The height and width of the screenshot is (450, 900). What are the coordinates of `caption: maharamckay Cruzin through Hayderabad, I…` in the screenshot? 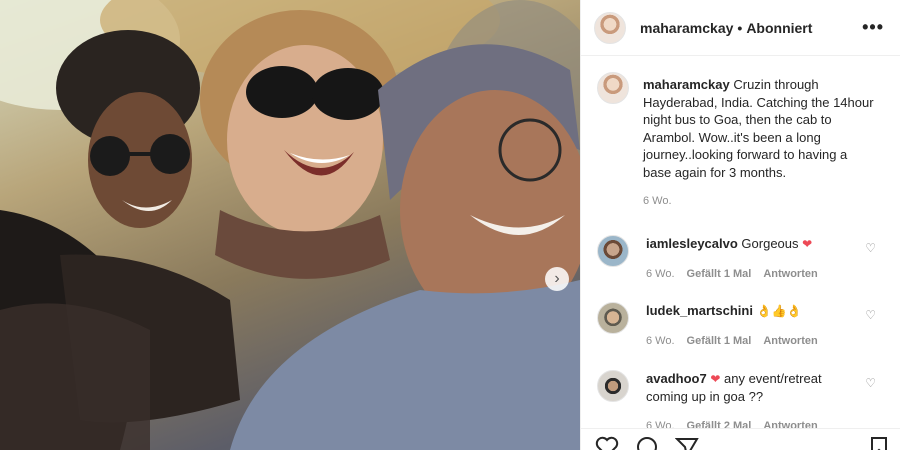 It's located at (740, 133).